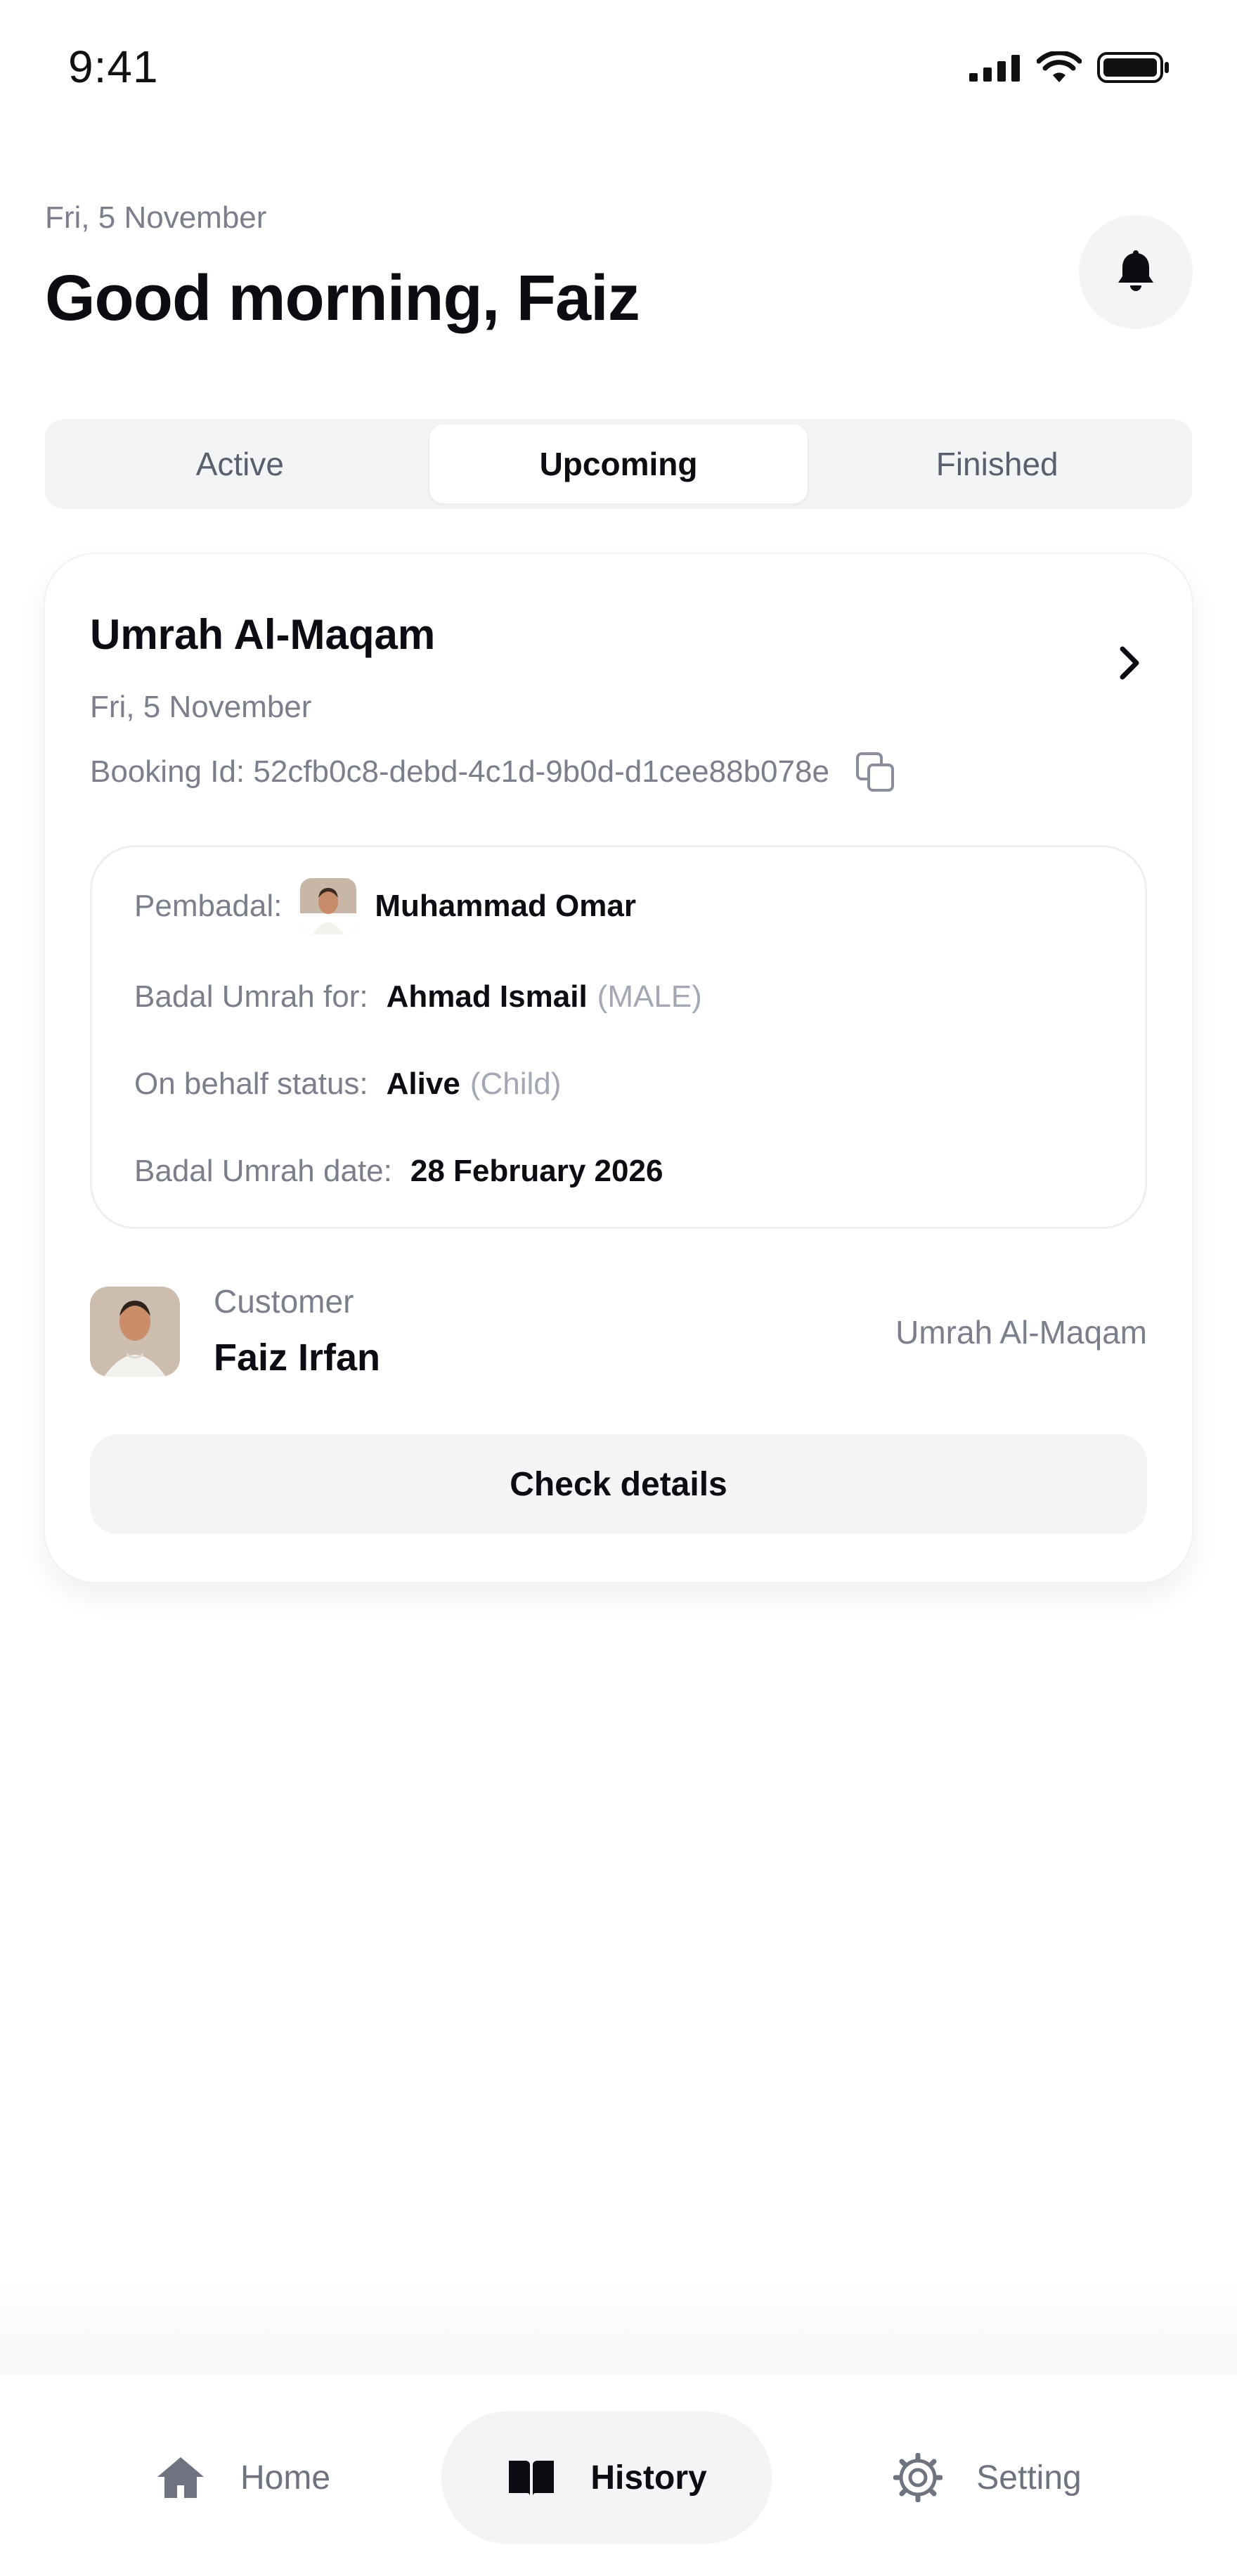 The height and width of the screenshot is (2576, 1237). What do you see at coordinates (180, 2477) in the screenshot?
I see `home-icon` at bounding box center [180, 2477].